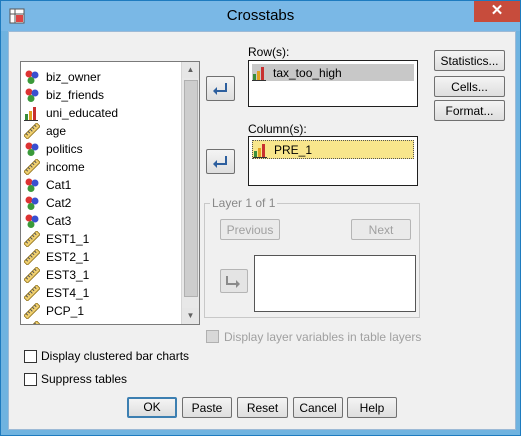 The width and height of the screenshot is (521, 436). I want to click on window-title: Crosstabs, so click(260, 15).